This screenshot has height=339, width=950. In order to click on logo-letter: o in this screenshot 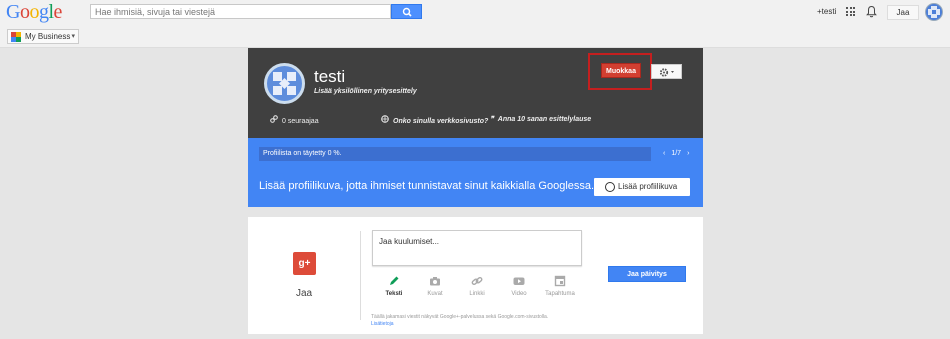, I will do `click(34, 12)`.